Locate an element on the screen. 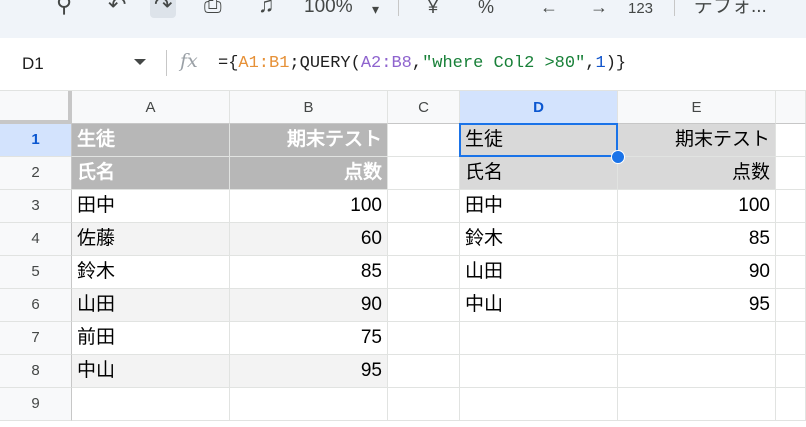  column-header-d: D is located at coordinates (539, 107).